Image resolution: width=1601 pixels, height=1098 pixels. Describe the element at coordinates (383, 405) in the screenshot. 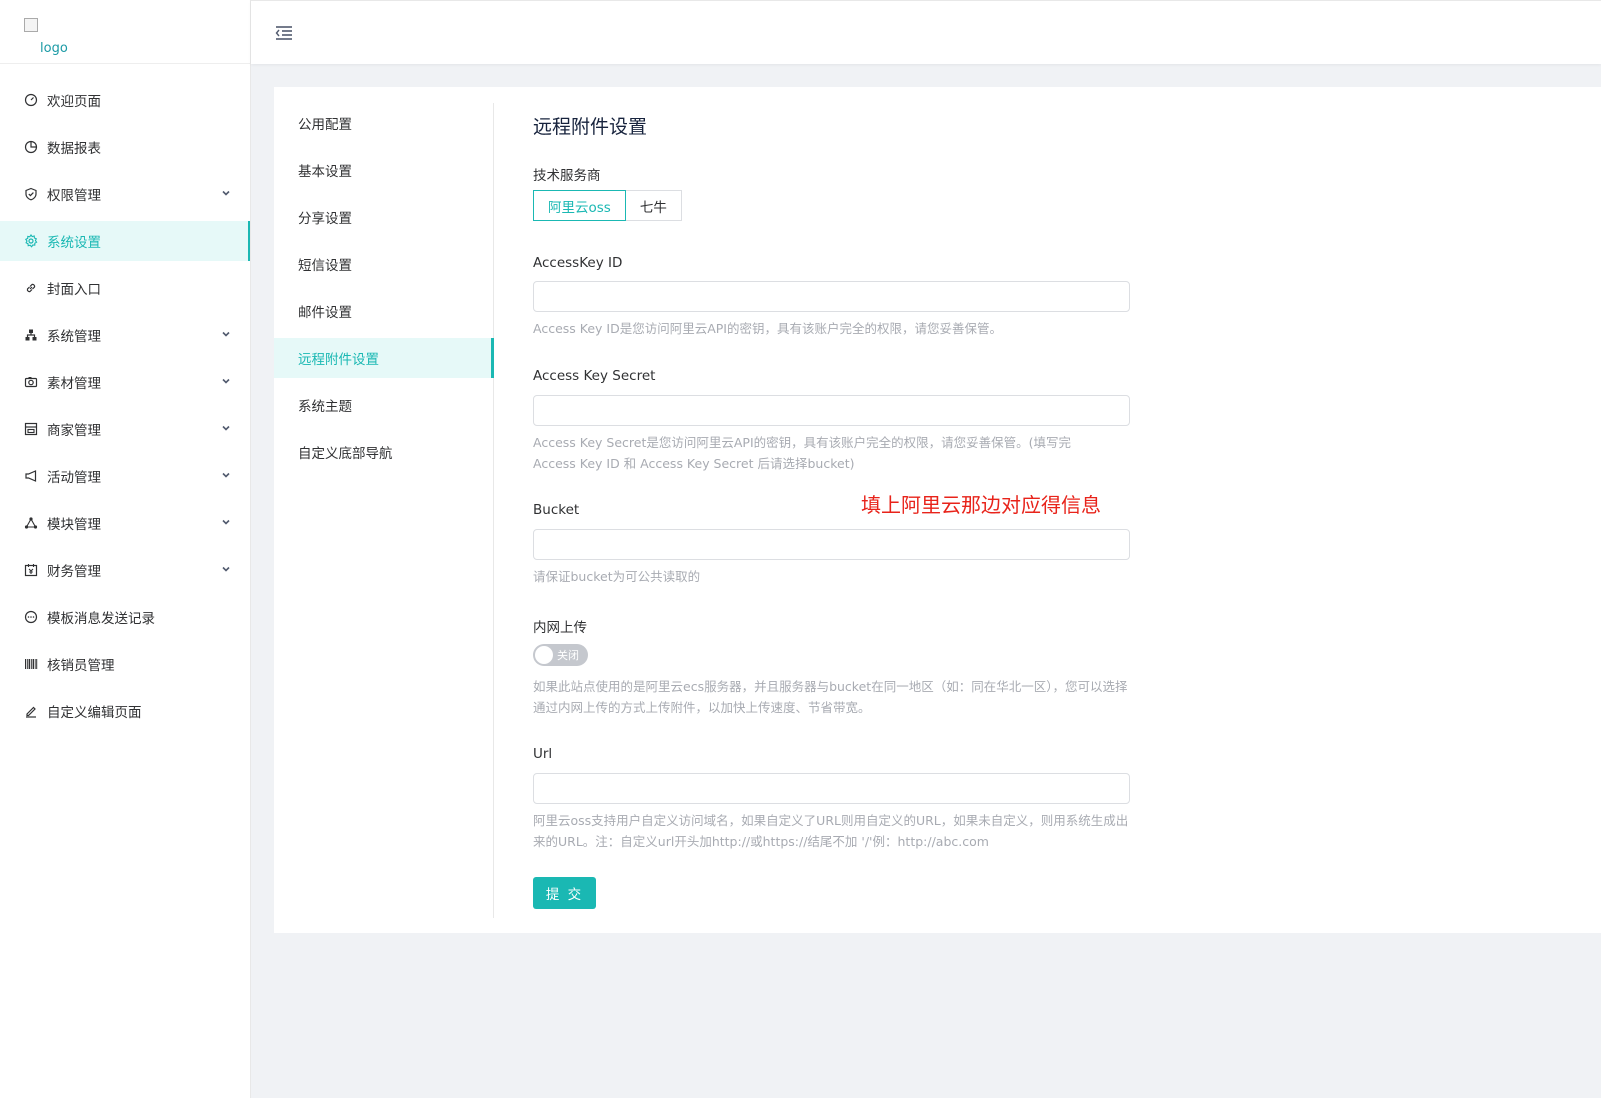

I see `subnav-item-6: 系统主题` at that location.